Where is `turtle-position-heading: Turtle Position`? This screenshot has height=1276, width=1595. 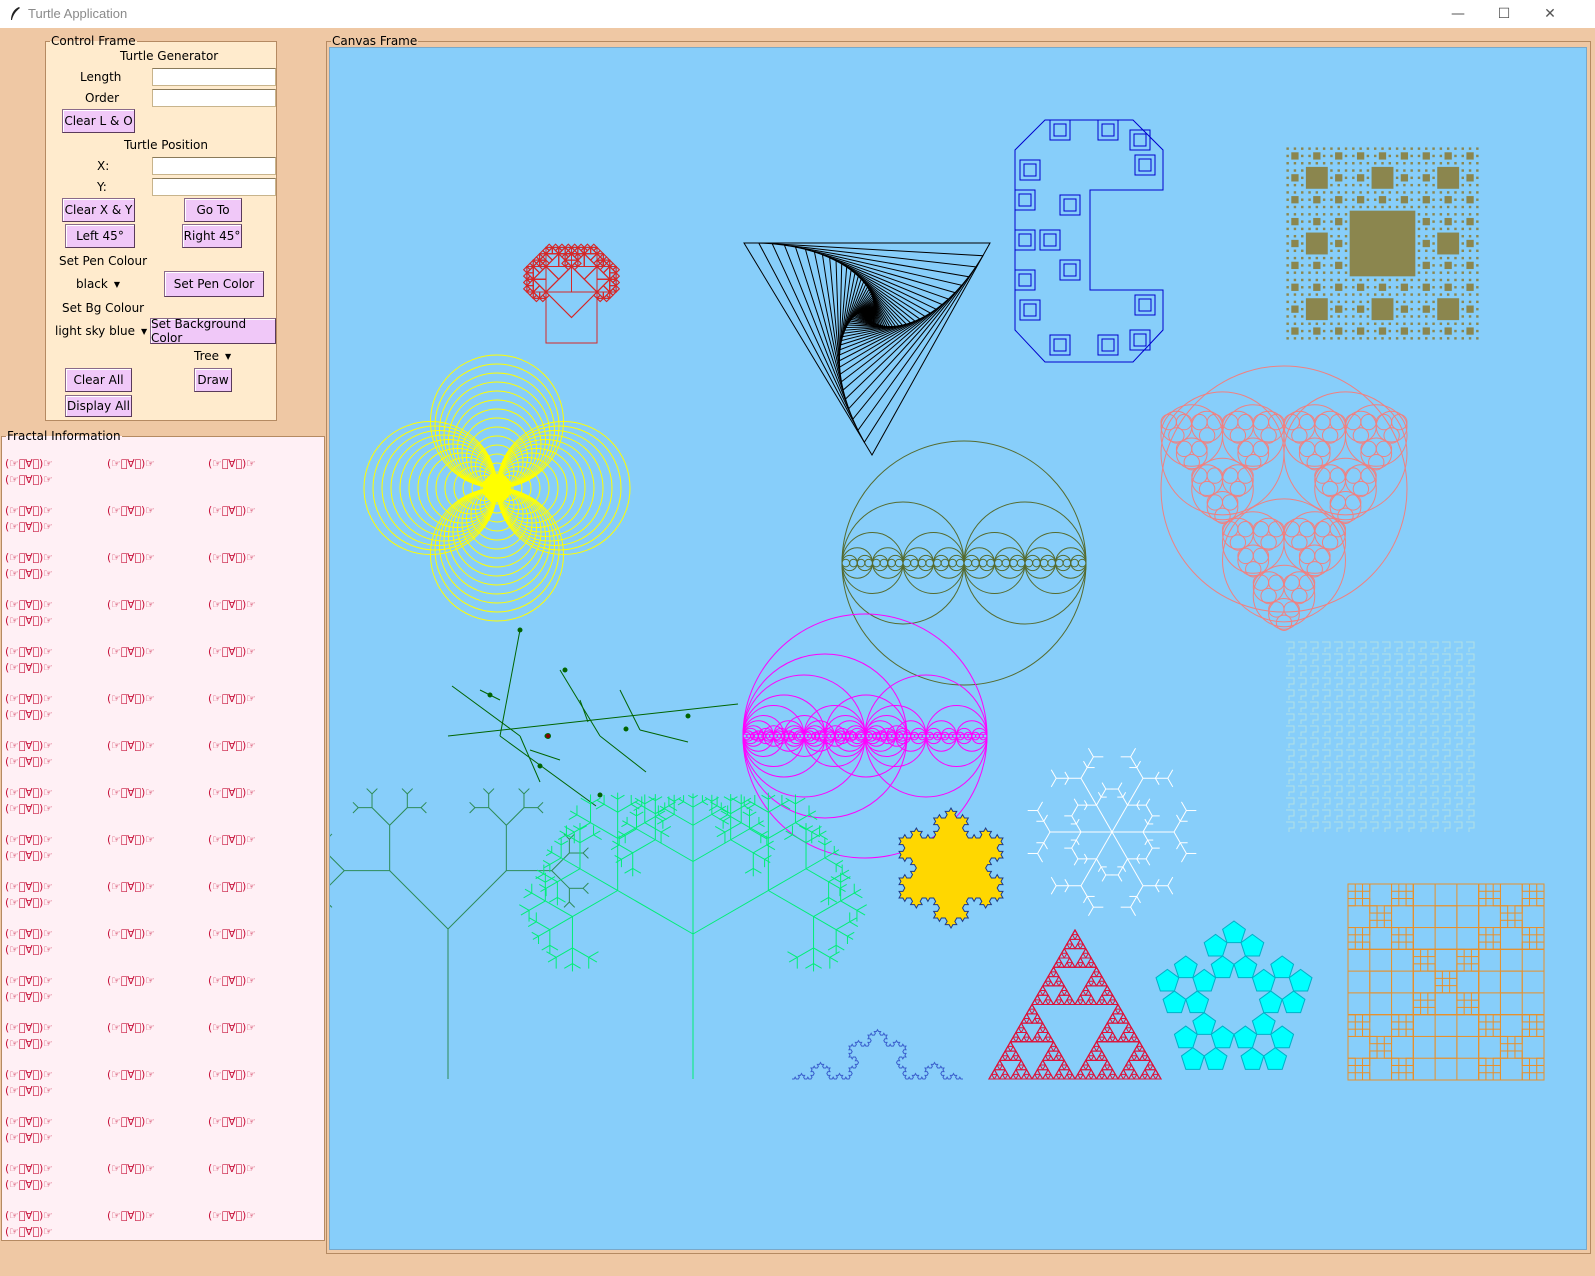 turtle-position-heading: Turtle Position is located at coordinates (166, 145).